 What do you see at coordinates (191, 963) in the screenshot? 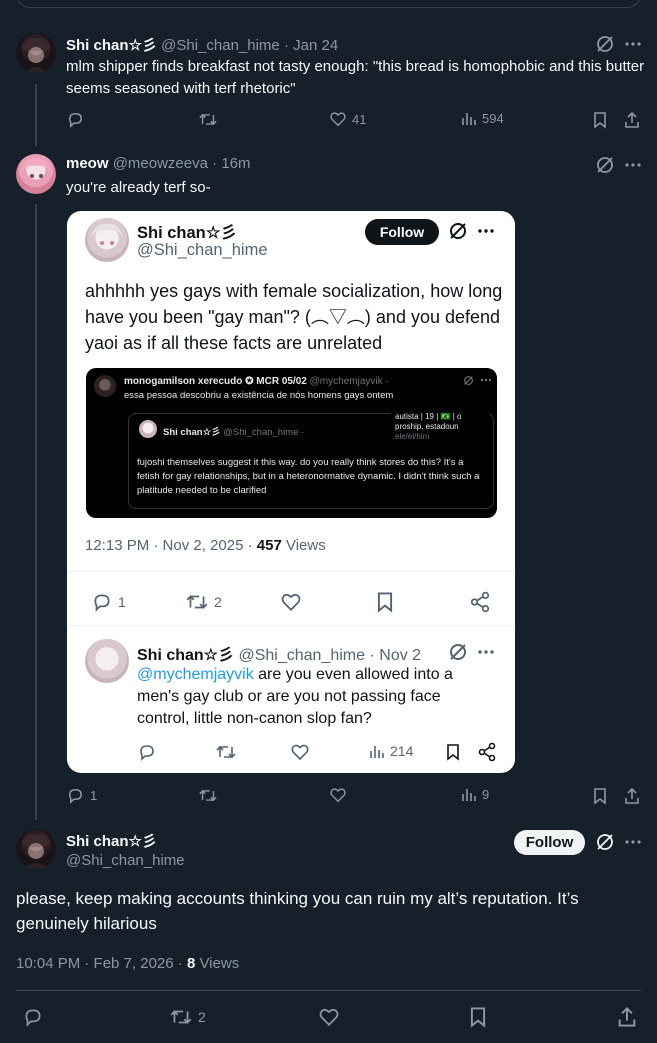
I see `views-count: 8` at bounding box center [191, 963].